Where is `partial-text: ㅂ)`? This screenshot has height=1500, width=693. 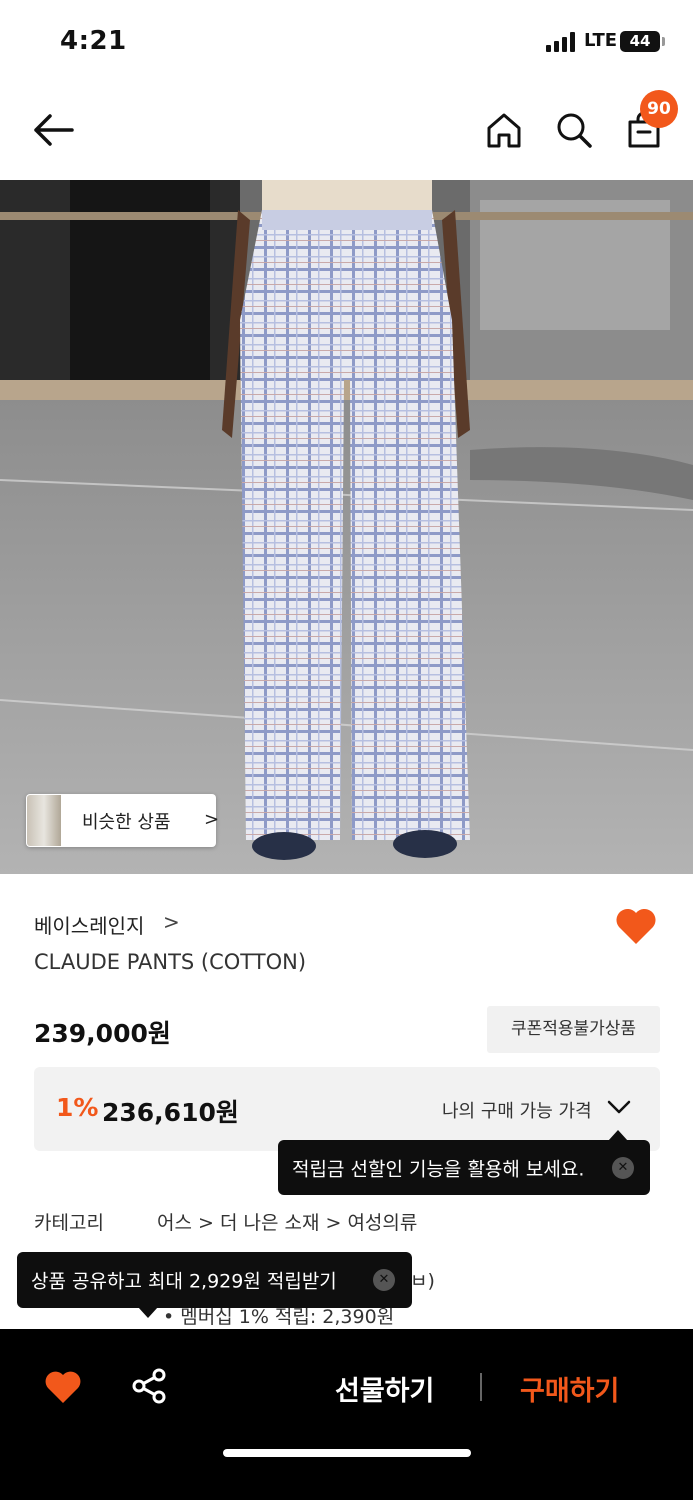 partial-text: ㅂ) is located at coordinates (422, 1281).